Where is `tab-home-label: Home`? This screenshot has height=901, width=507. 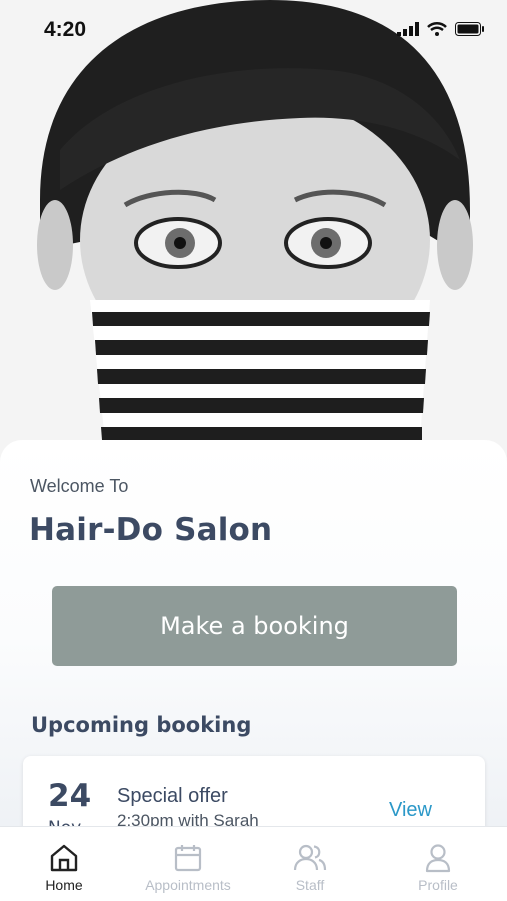
tab-home-label: Home is located at coordinates (64, 885).